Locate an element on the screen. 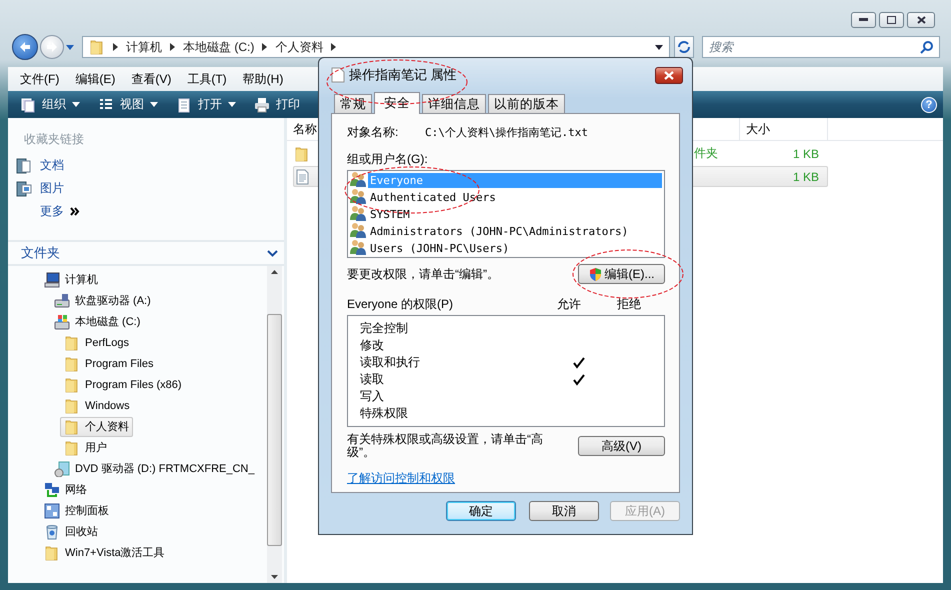 Image resolution: width=951 pixels, height=590 pixels. permission-name: 读取 is located at coordinates (372, 379).